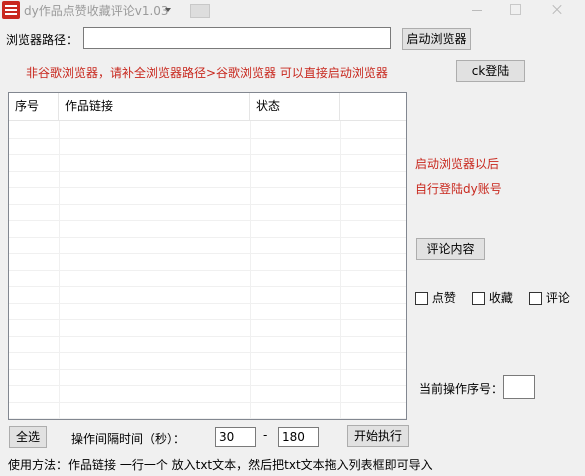 This screenshot has height=476, width=585. What do you see at coordinates (378, 436) in the screenshot?
I see `start-execute-button: 开始执行` at bounding box center [378, 436].